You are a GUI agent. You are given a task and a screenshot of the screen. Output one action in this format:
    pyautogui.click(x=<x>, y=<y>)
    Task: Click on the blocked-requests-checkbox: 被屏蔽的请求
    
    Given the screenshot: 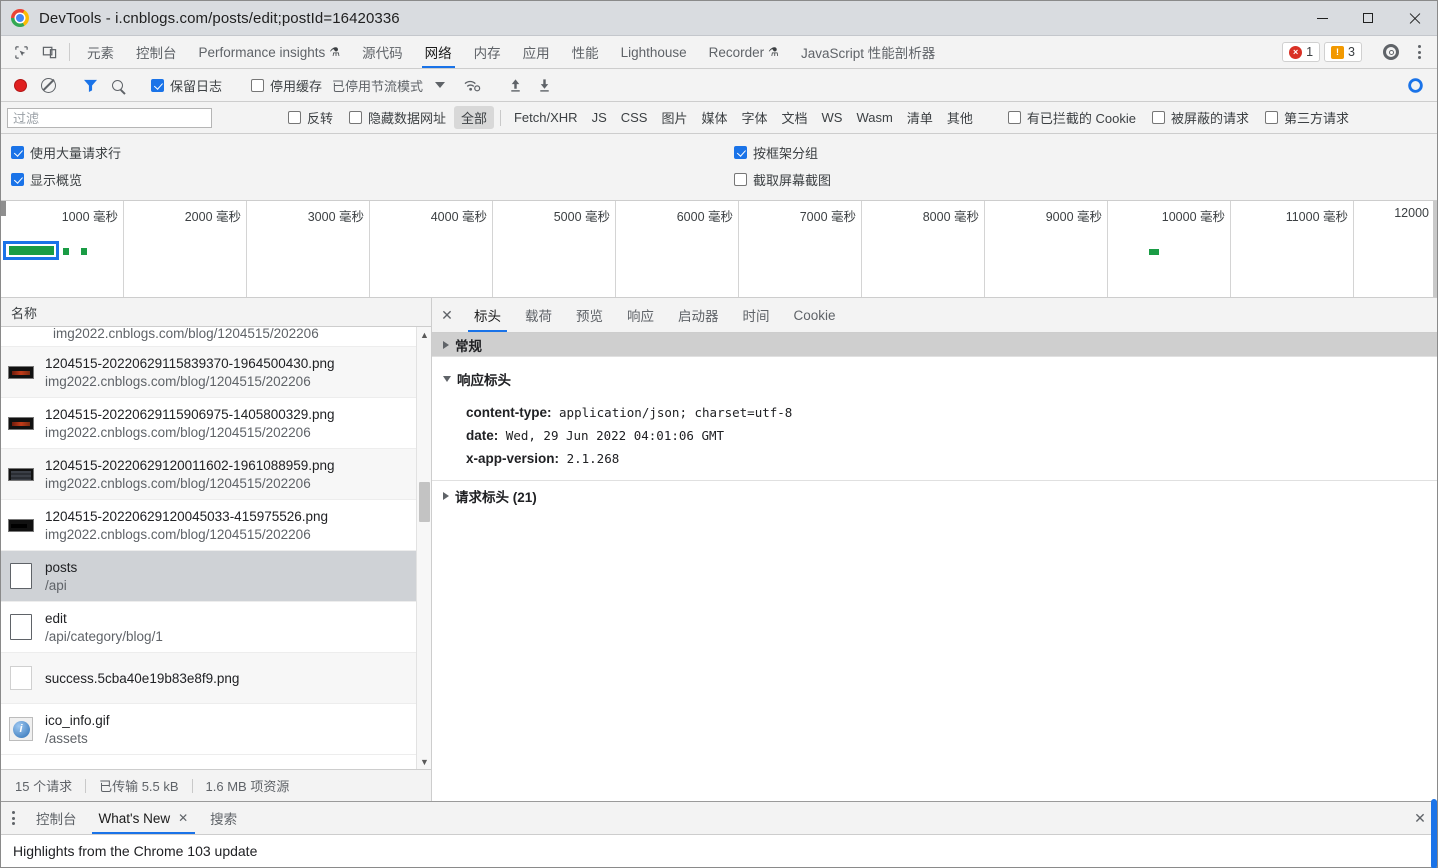 What is the action you would take?
    pyautogui.click(x=1200, y=117)
    